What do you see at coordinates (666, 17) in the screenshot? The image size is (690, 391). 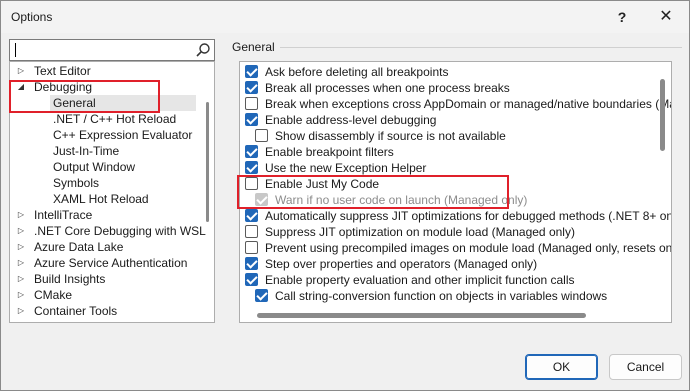 I see `close-button: ✕` at bounding box center [666, 17].